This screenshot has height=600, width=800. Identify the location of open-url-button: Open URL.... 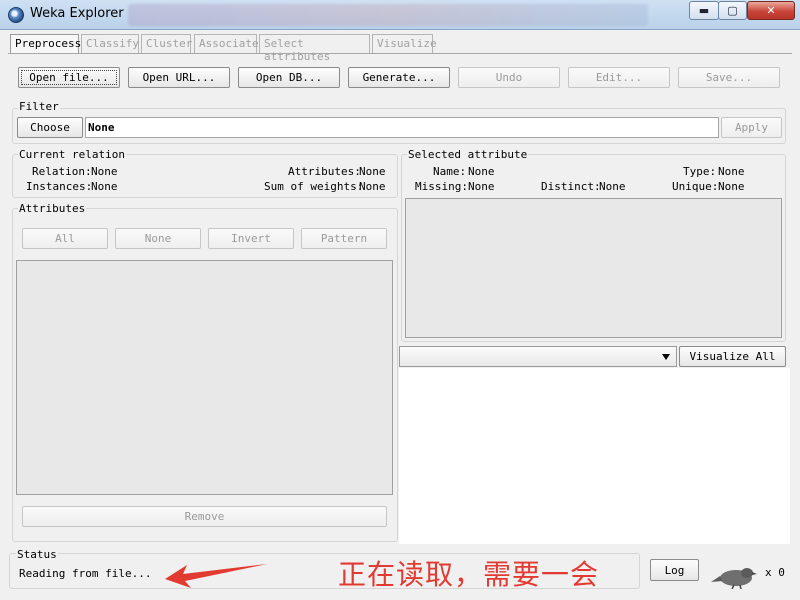
(179, 77).